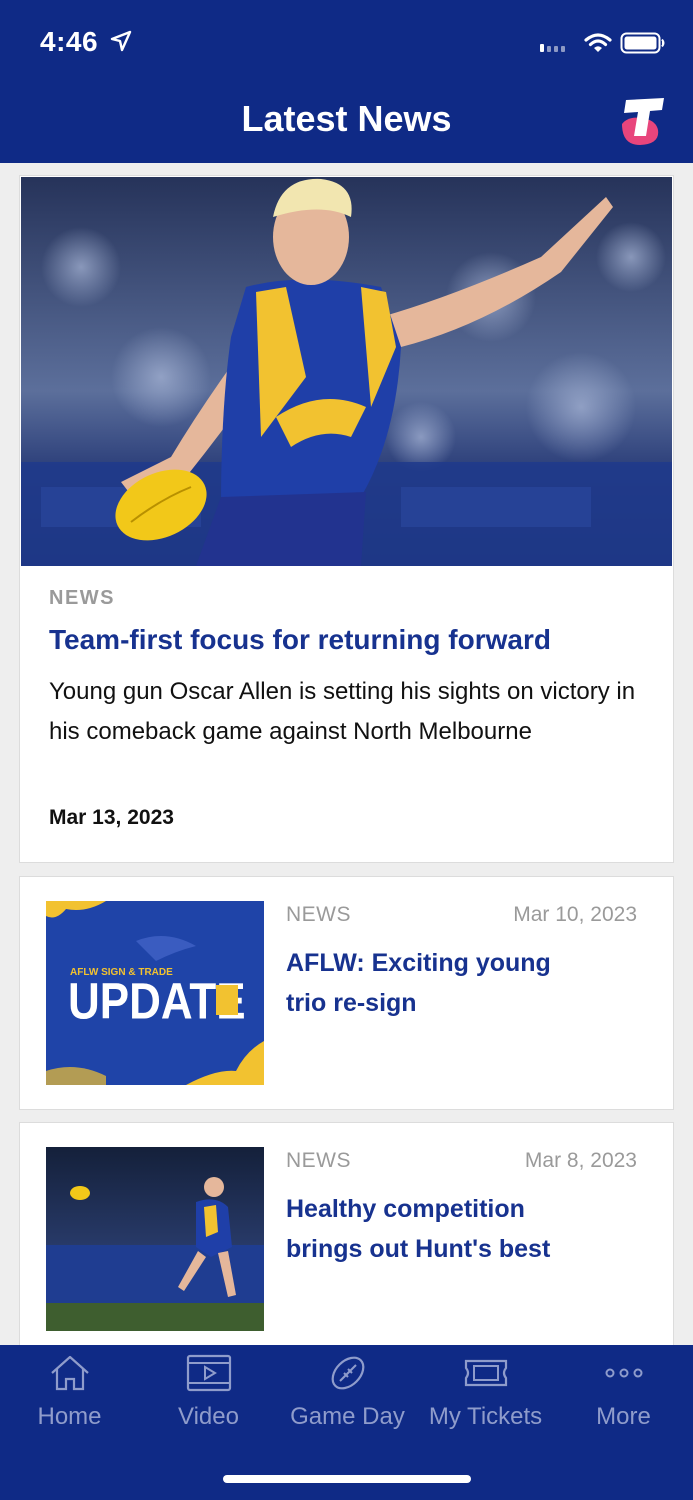  What do you see at coordinates (69, 41) in the screenshot?
I see `status-time: 4:46` at bounding box center [69, 41].